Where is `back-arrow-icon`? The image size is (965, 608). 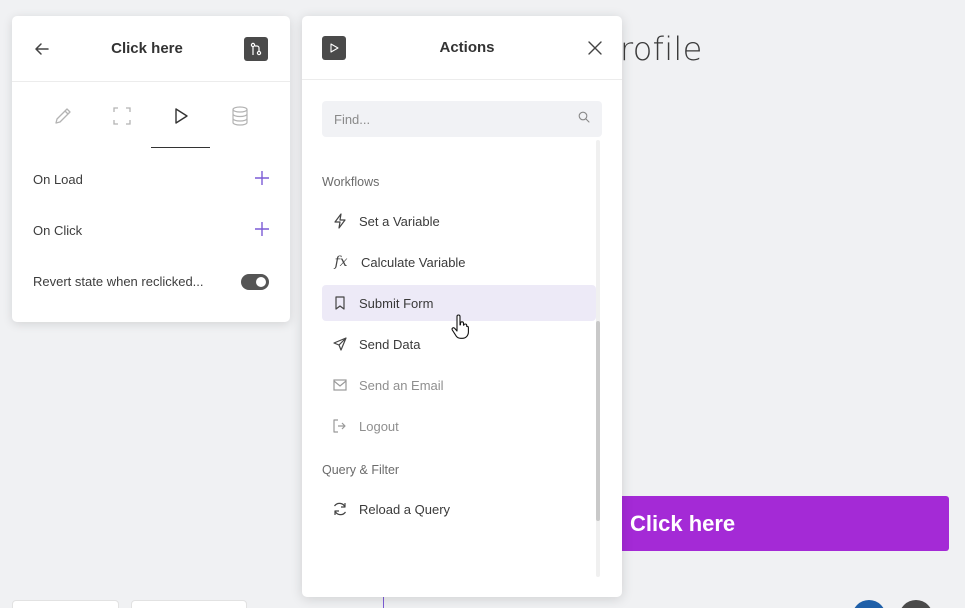
back-arrow-icon is located at coordinates (42, 49).